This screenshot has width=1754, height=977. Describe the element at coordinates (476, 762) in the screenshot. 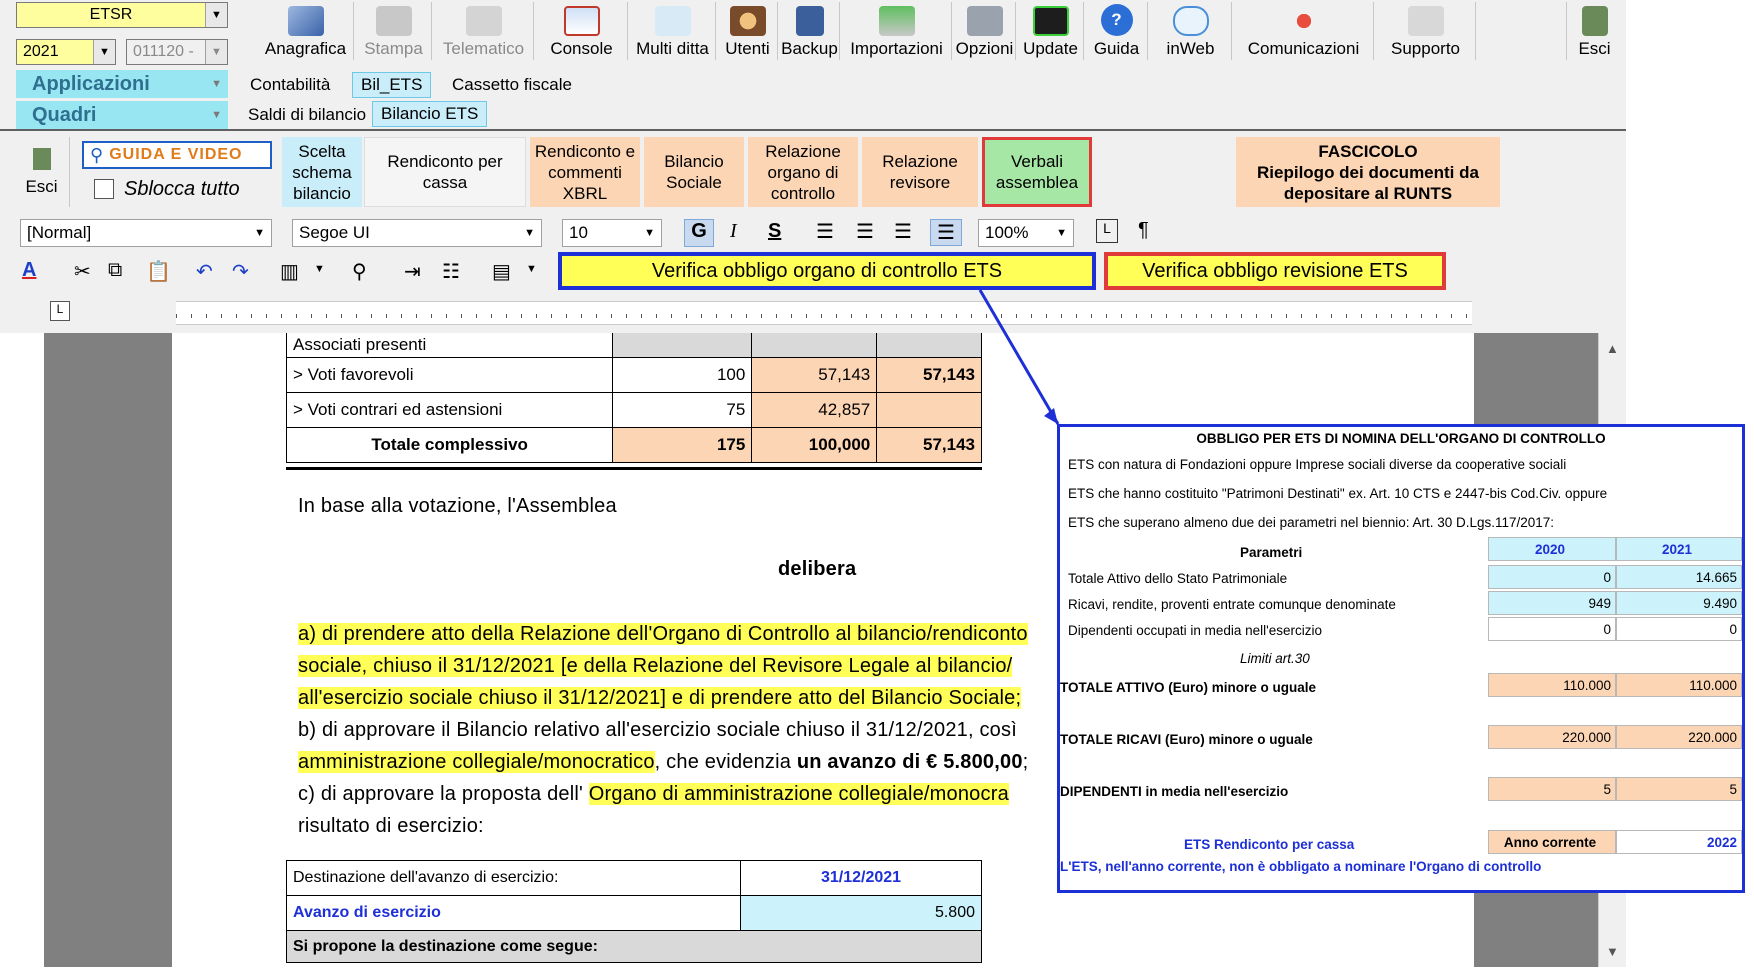

I see `line-b2a: amministrazione collegiale/monocratico` at that location.